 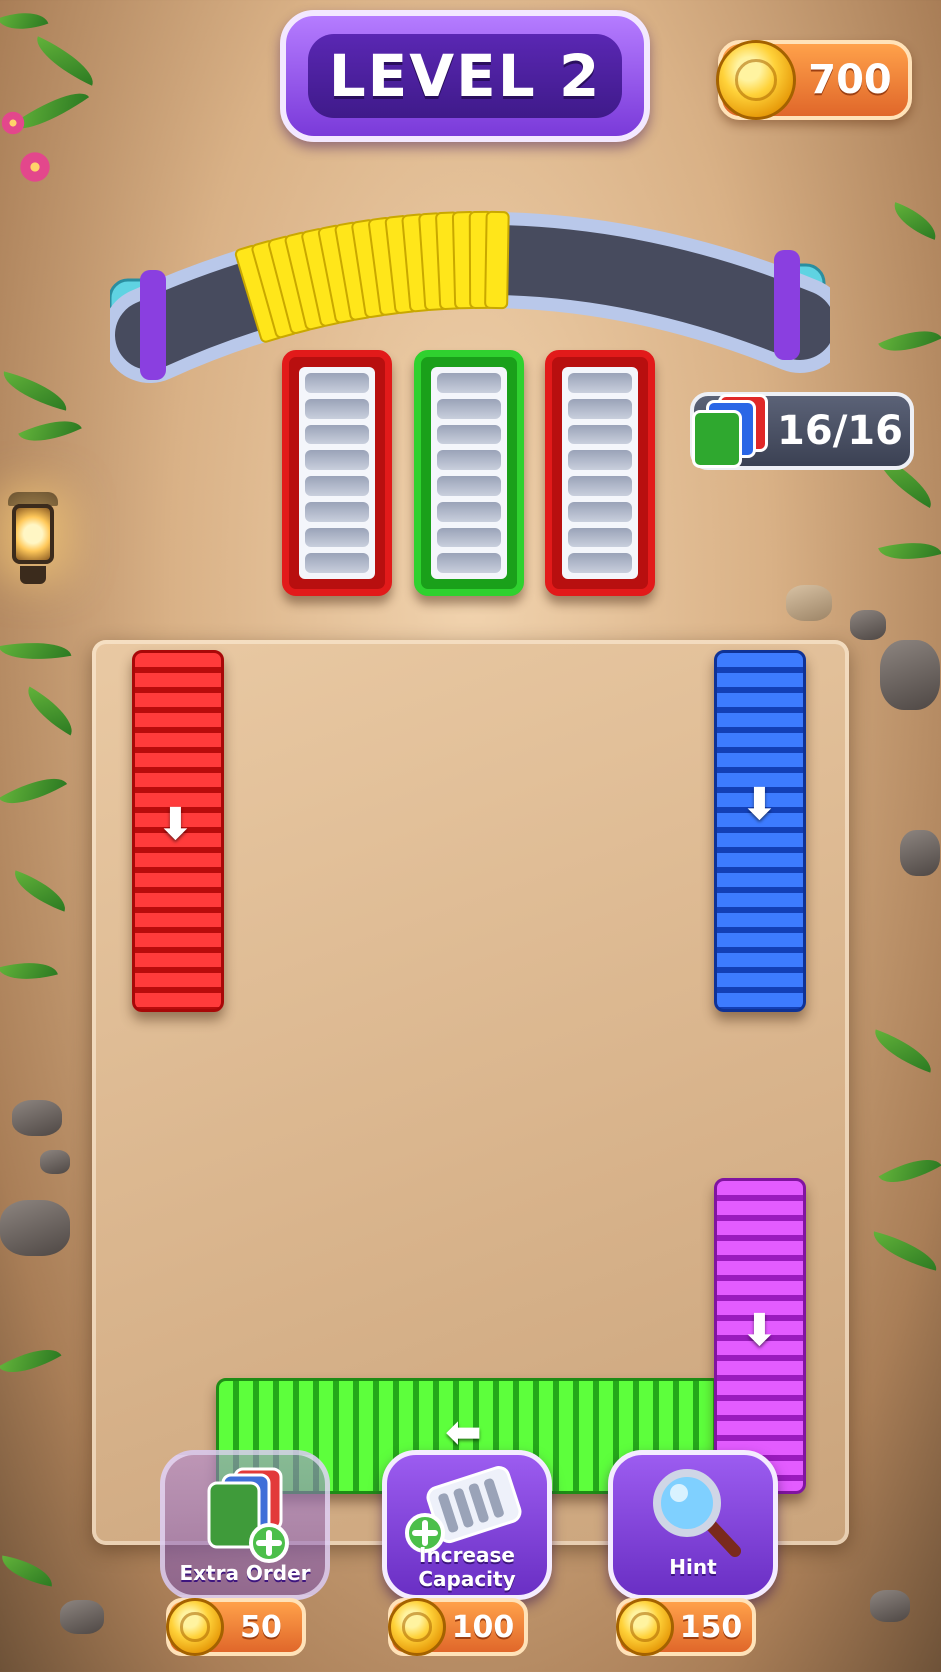 I want to click on order-counter: 16/16, so click(x=802, y=431).